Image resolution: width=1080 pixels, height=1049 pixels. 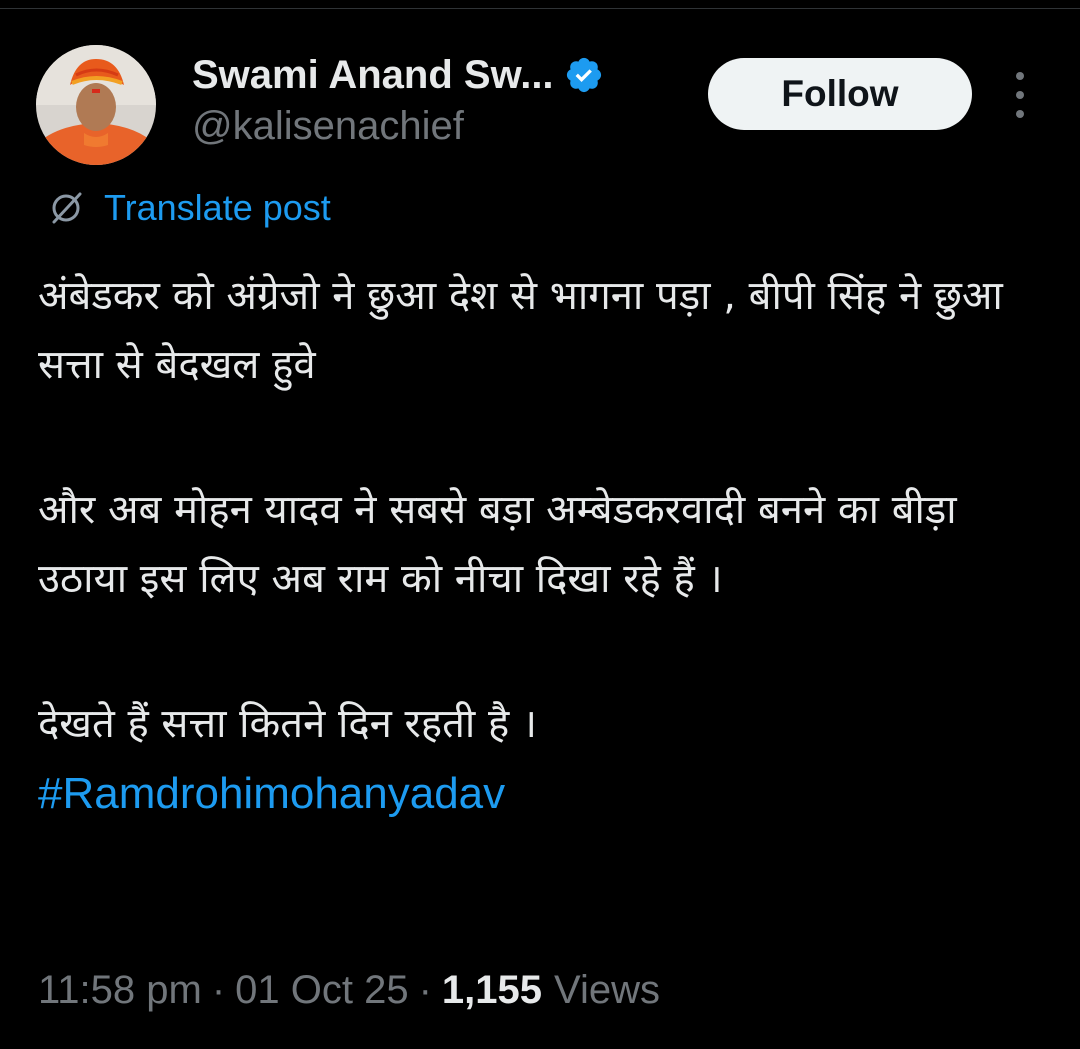 What do you see at coordinates (540, 8) in the screenshot?
I see `top-divider` at bounding box center [540, 8].